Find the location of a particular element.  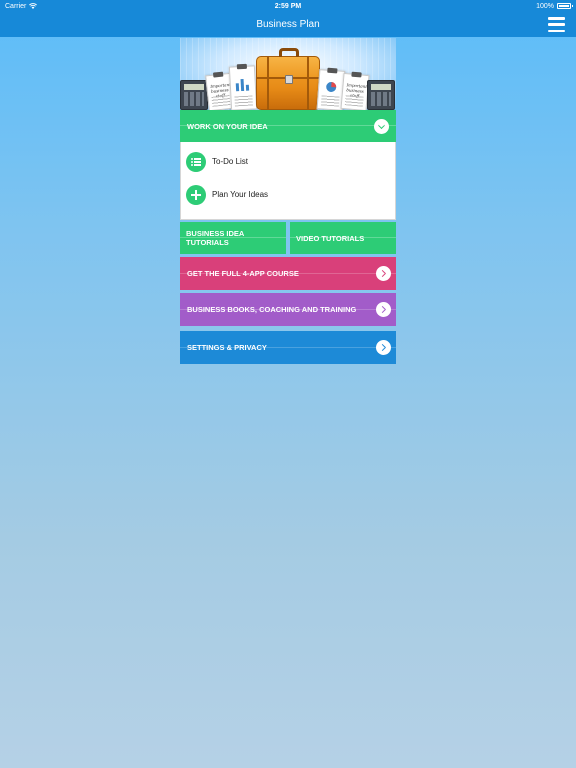

tile-label: VIDEO TUTORIALS is located at coordinates (330, 238).